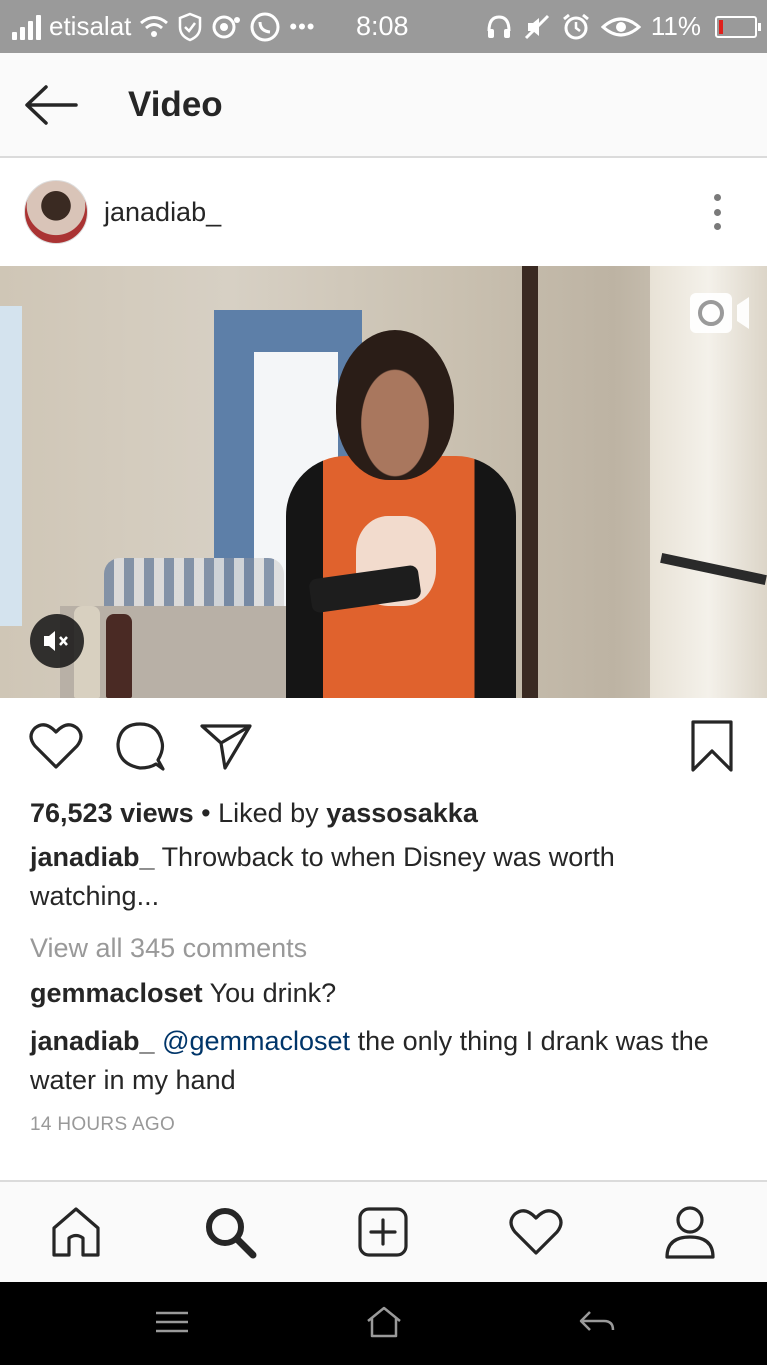  What do you see at coordinates (90, 26) in the screenshot?
I see `carrier-label: etisalat` at bounding box center [90, 26].